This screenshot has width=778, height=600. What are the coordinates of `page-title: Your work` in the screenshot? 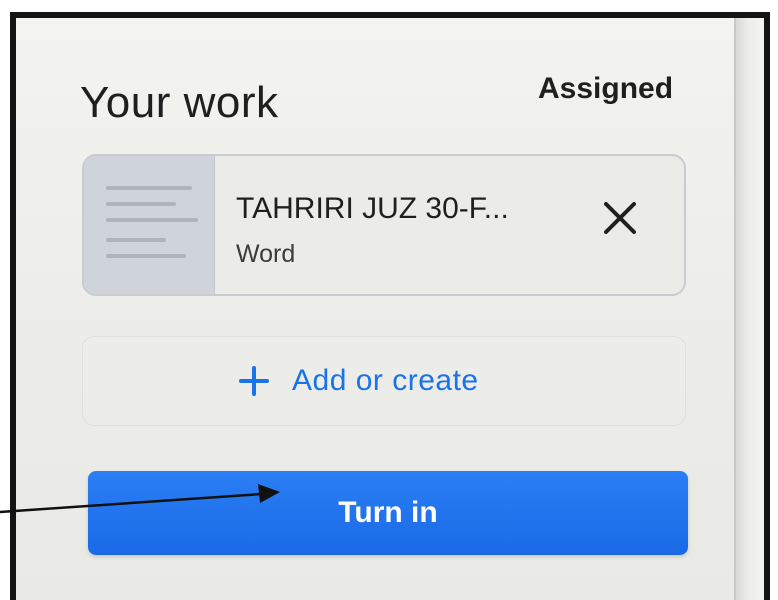 It's located at (179, 102).